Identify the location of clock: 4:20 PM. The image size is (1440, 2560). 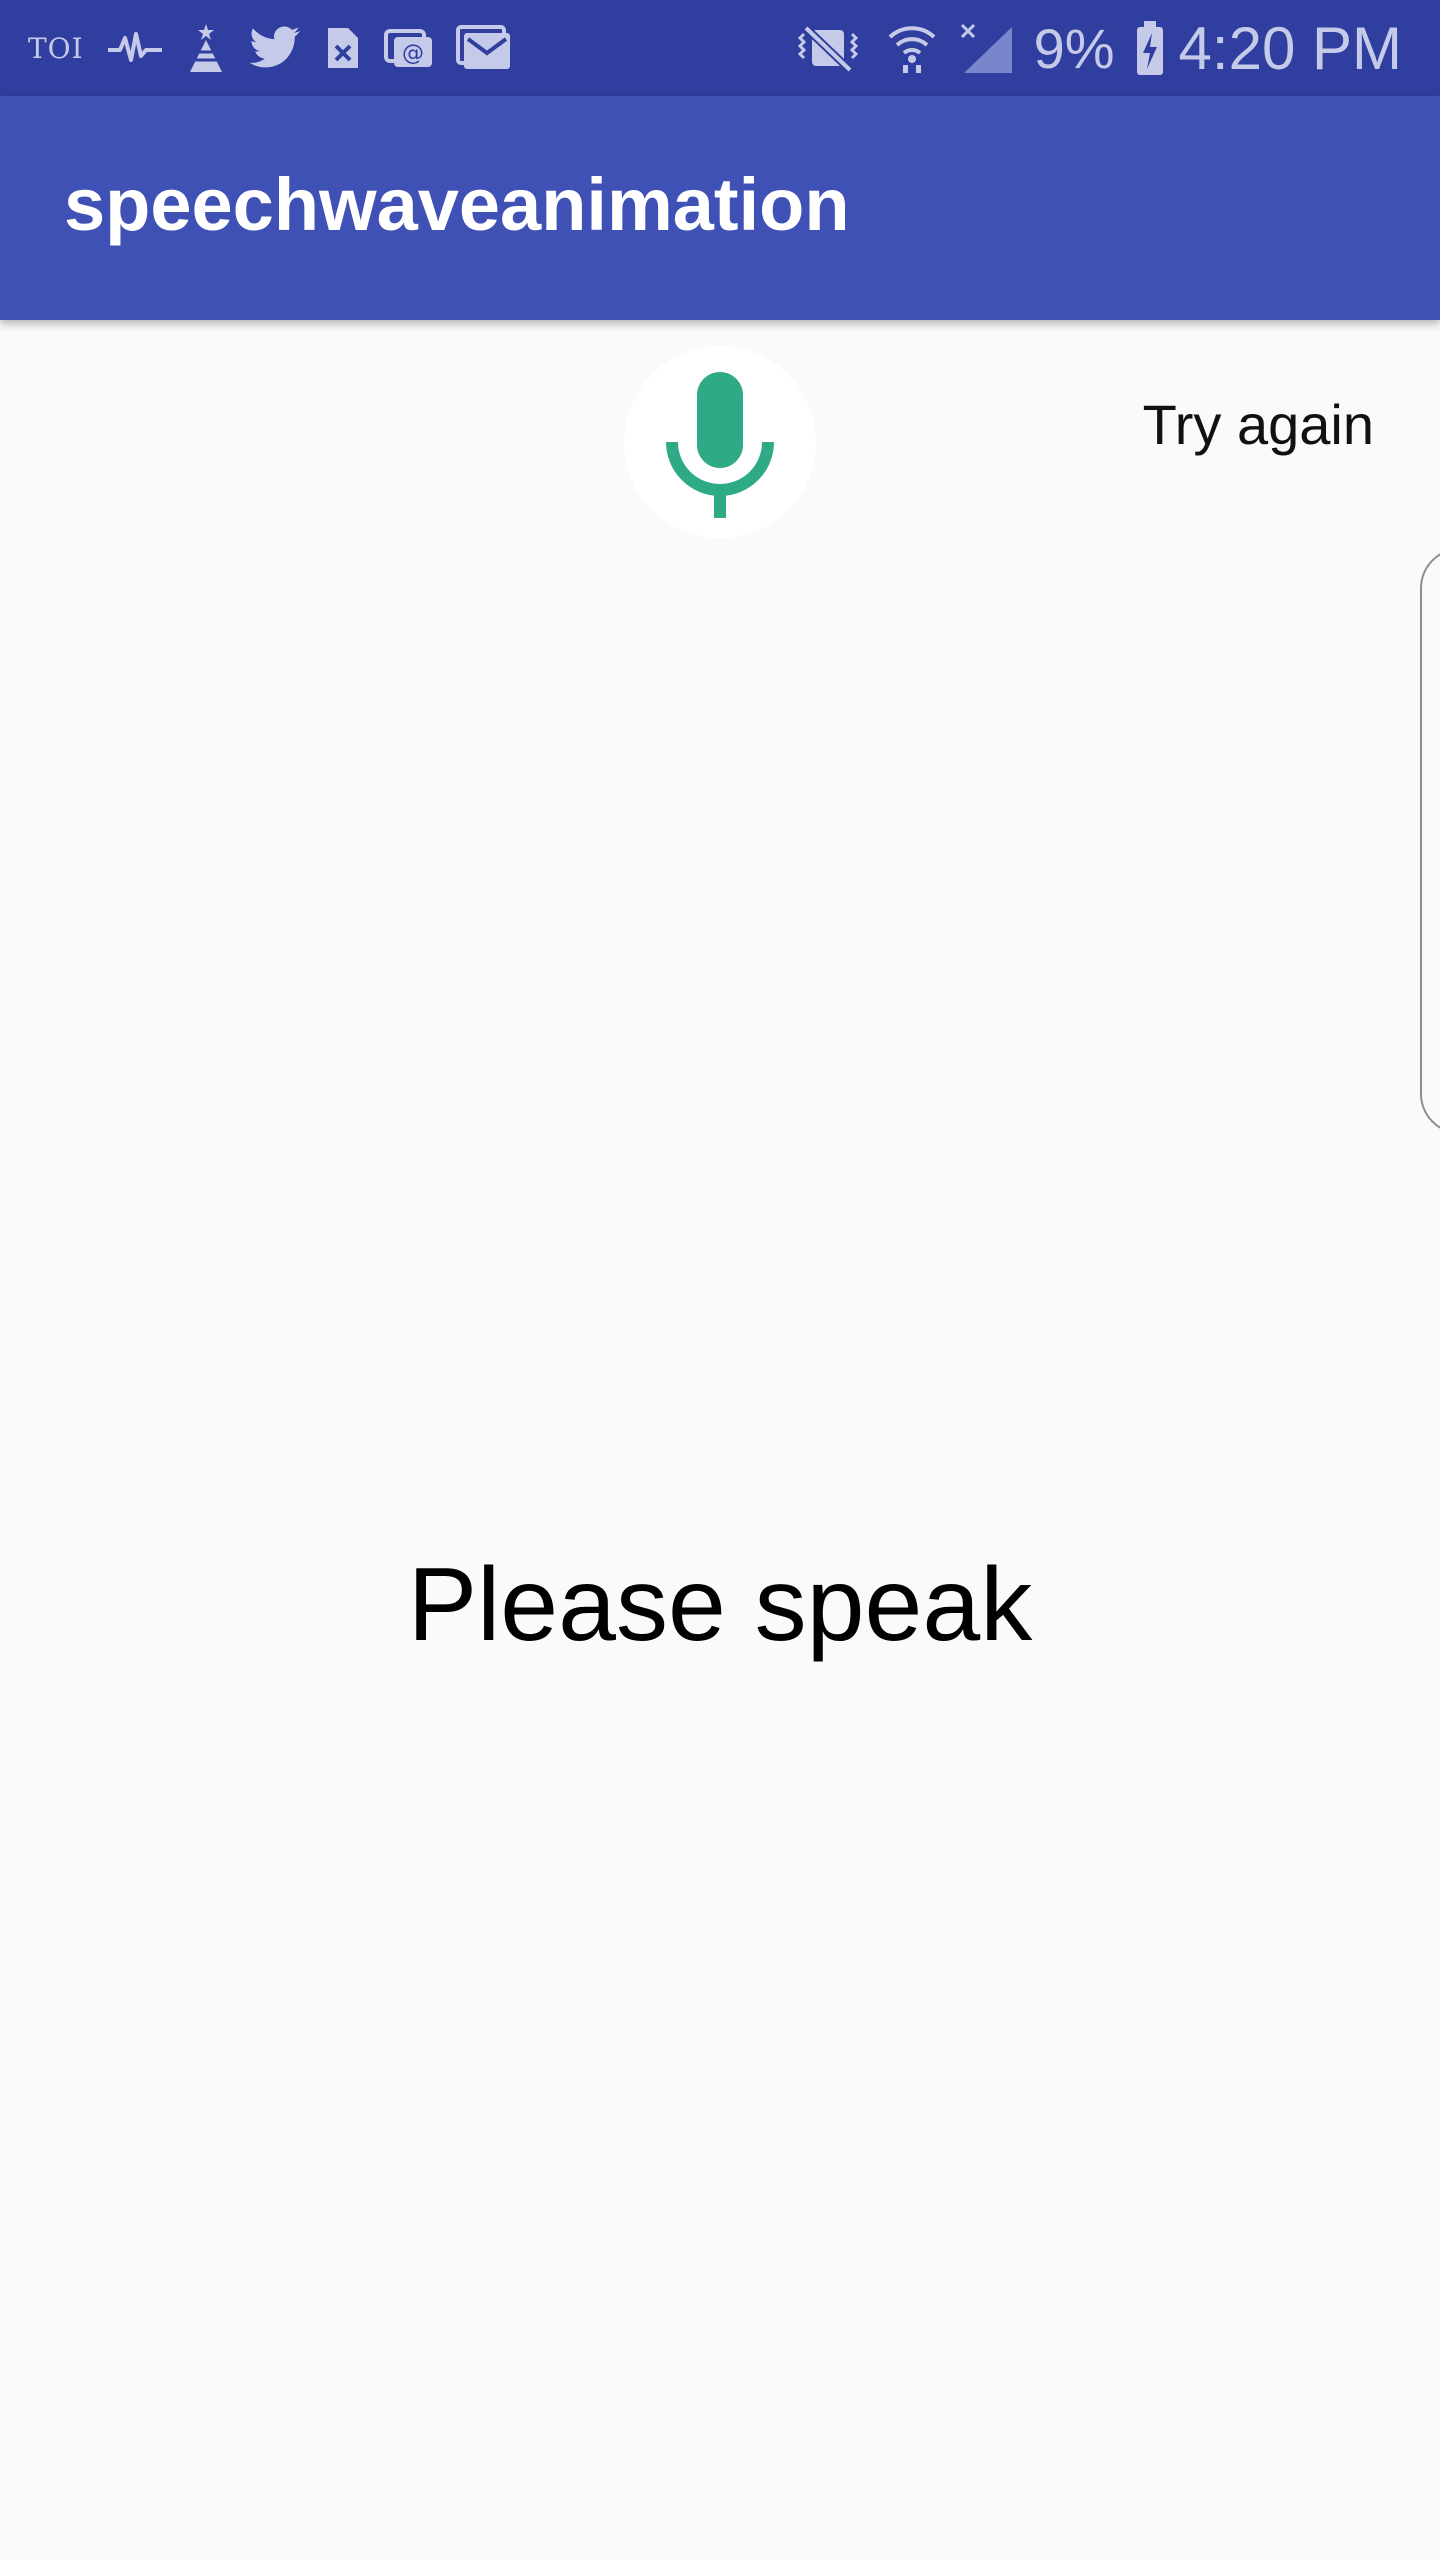
(1290, 48).